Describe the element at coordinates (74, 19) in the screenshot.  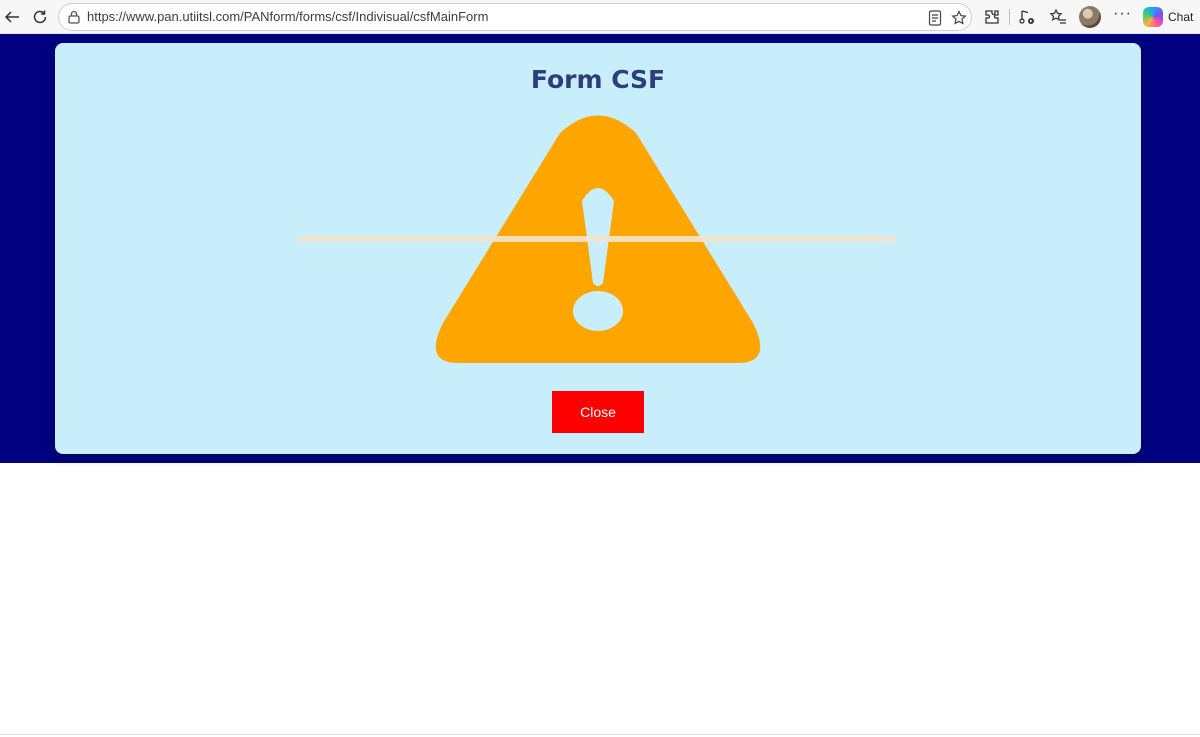
I see `lock-icon` at that location.